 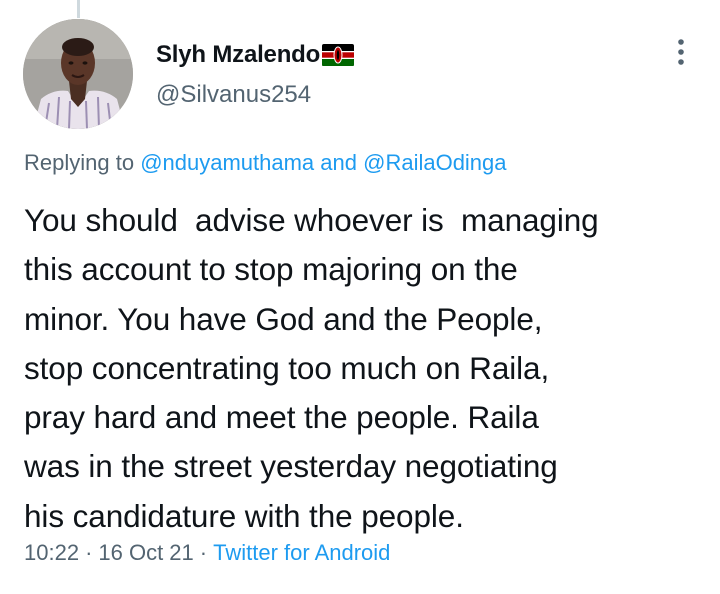 I want to click on tweet-time: 10:22, so click(x=51, y=552).